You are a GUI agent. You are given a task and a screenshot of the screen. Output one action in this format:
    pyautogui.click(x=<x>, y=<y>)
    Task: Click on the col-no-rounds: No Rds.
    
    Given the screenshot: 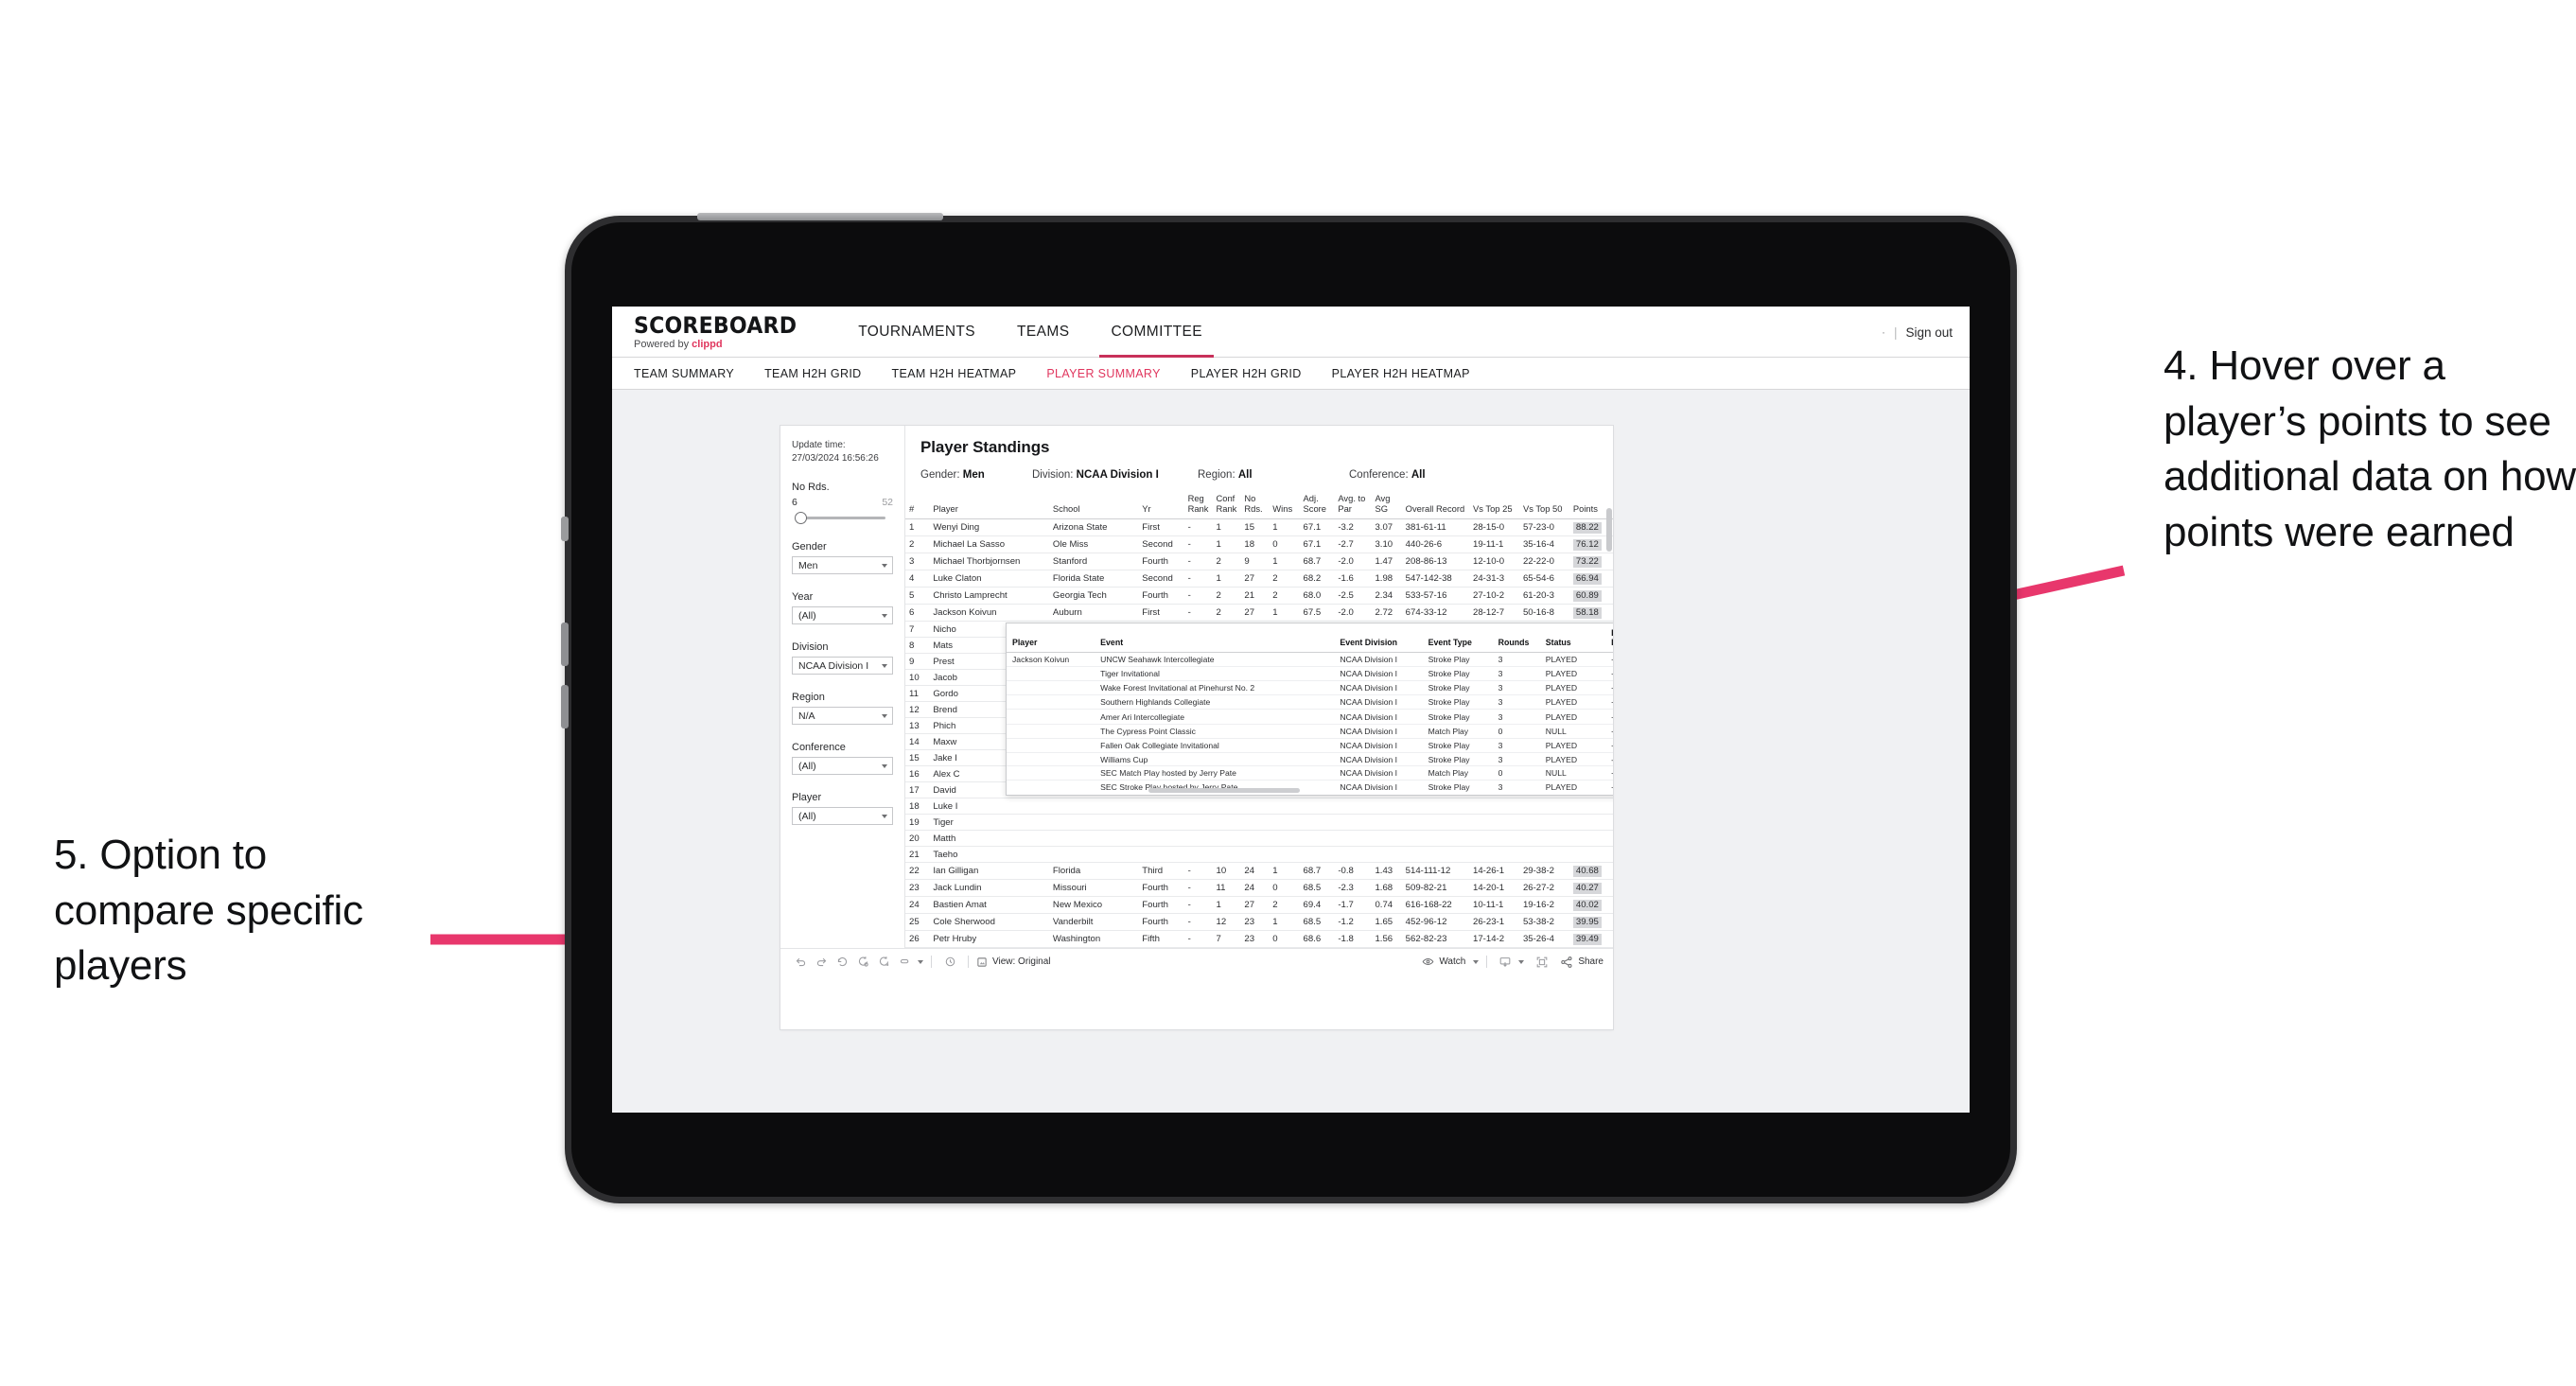 What is the action you would take?
    pyautogui.click(x=1255, y=505)
    